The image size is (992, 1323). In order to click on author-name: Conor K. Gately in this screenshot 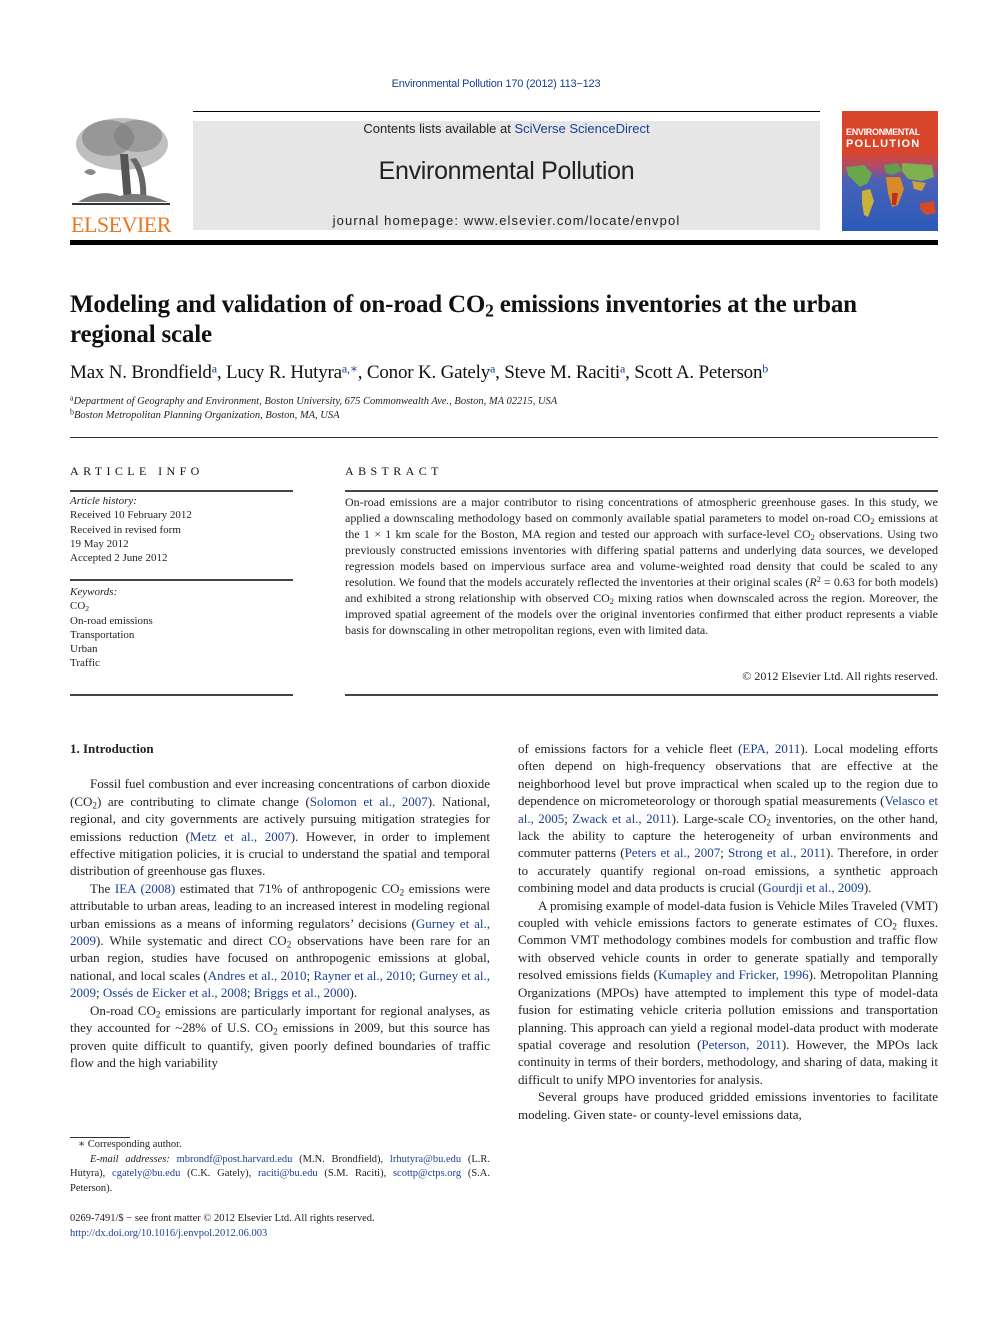, I will do `click(428, 372)`.